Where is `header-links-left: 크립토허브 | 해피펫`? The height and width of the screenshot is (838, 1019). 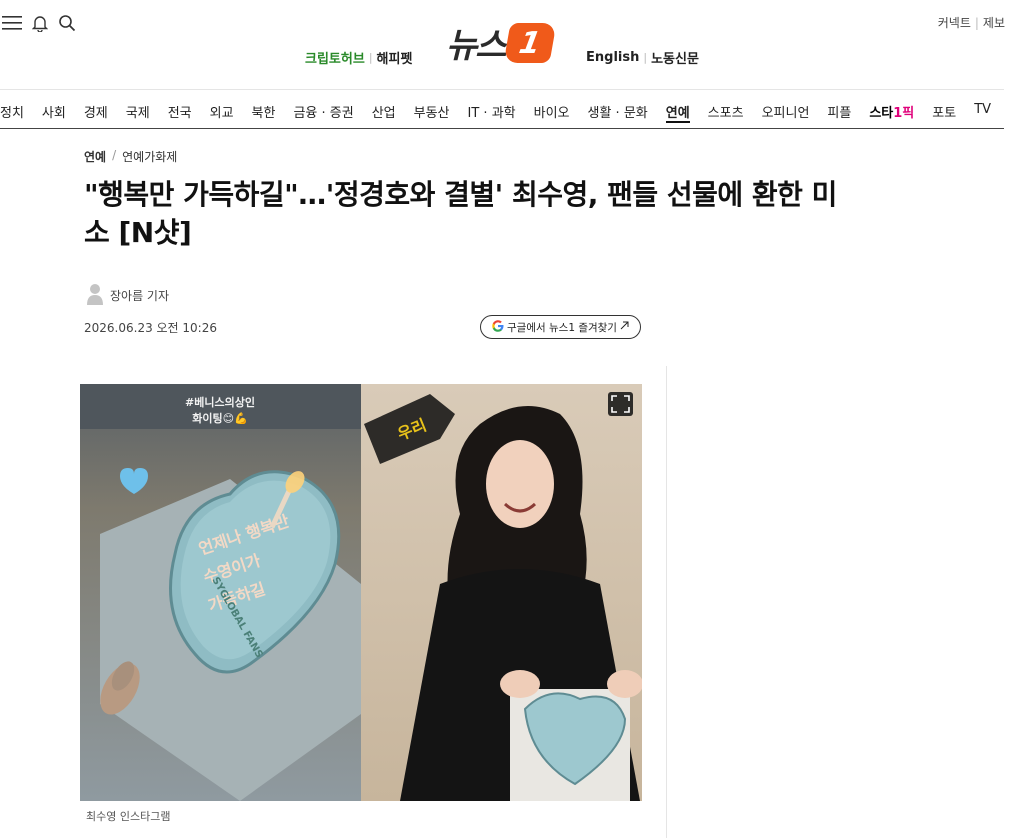 header-links-left: 크립토허브 | 해피펫 is located at coordinates (358, 57).